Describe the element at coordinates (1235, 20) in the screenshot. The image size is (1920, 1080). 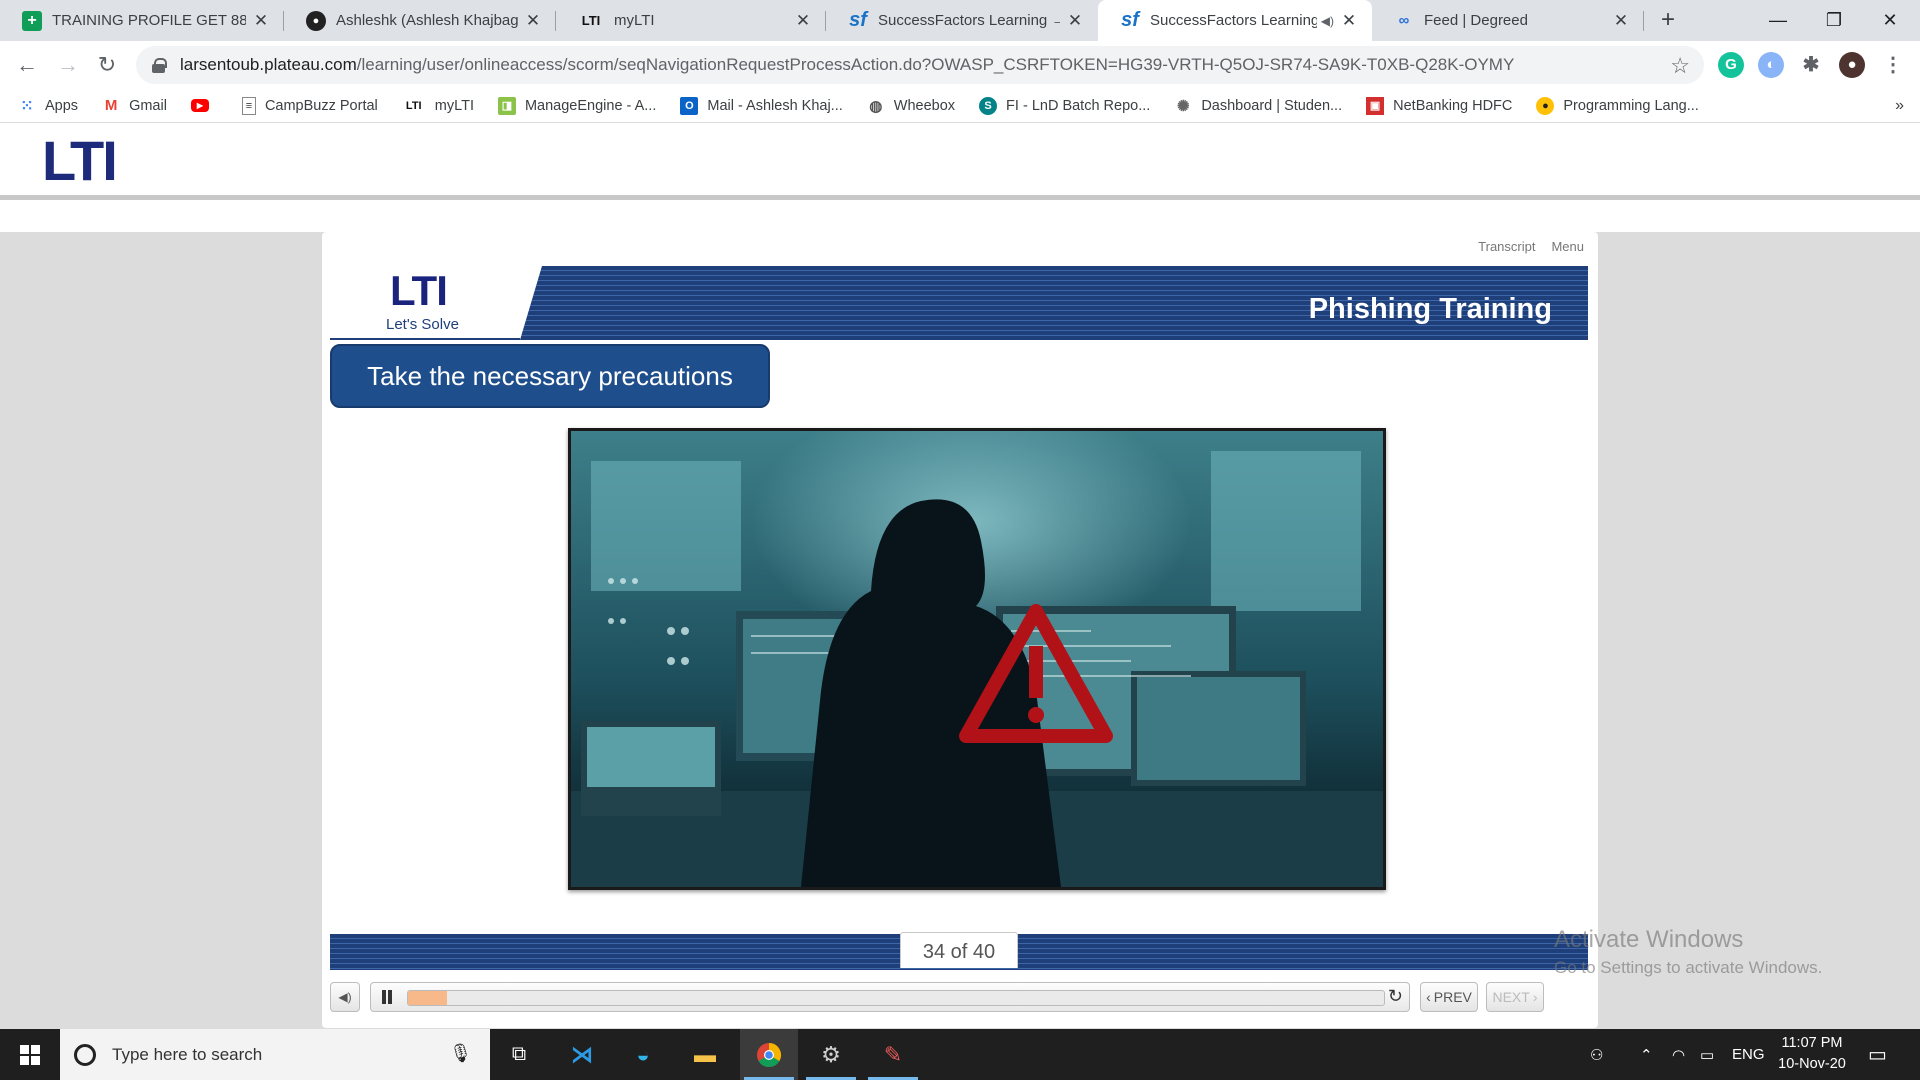
I see `browser-tab-active: sf SuccessFactors Learning ◀) ✕` at that location.